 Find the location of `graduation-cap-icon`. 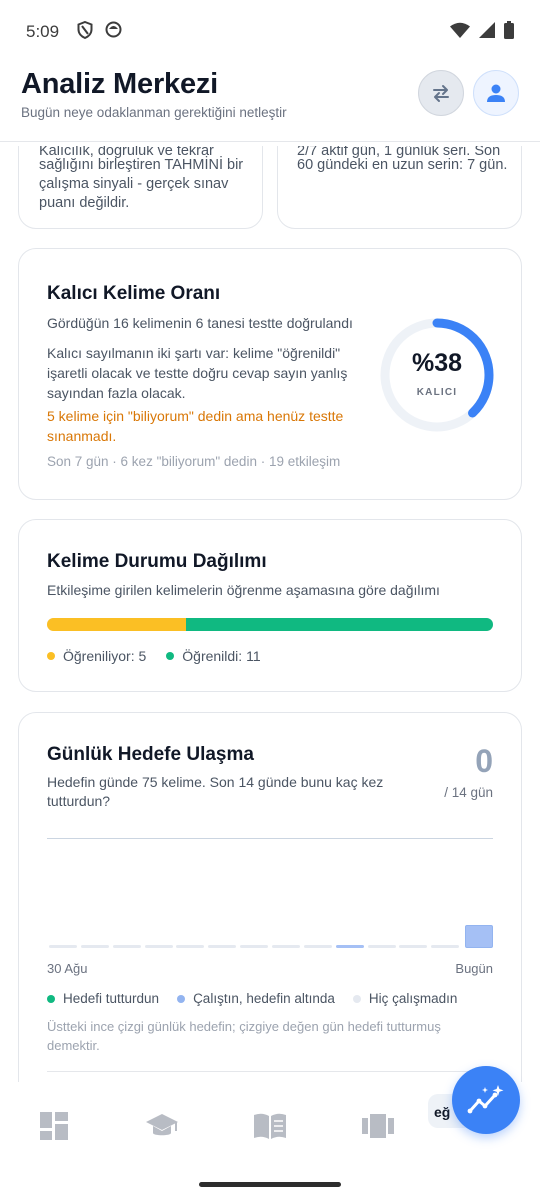

graduation-cap-icon is located at coordinates (162, 1125).